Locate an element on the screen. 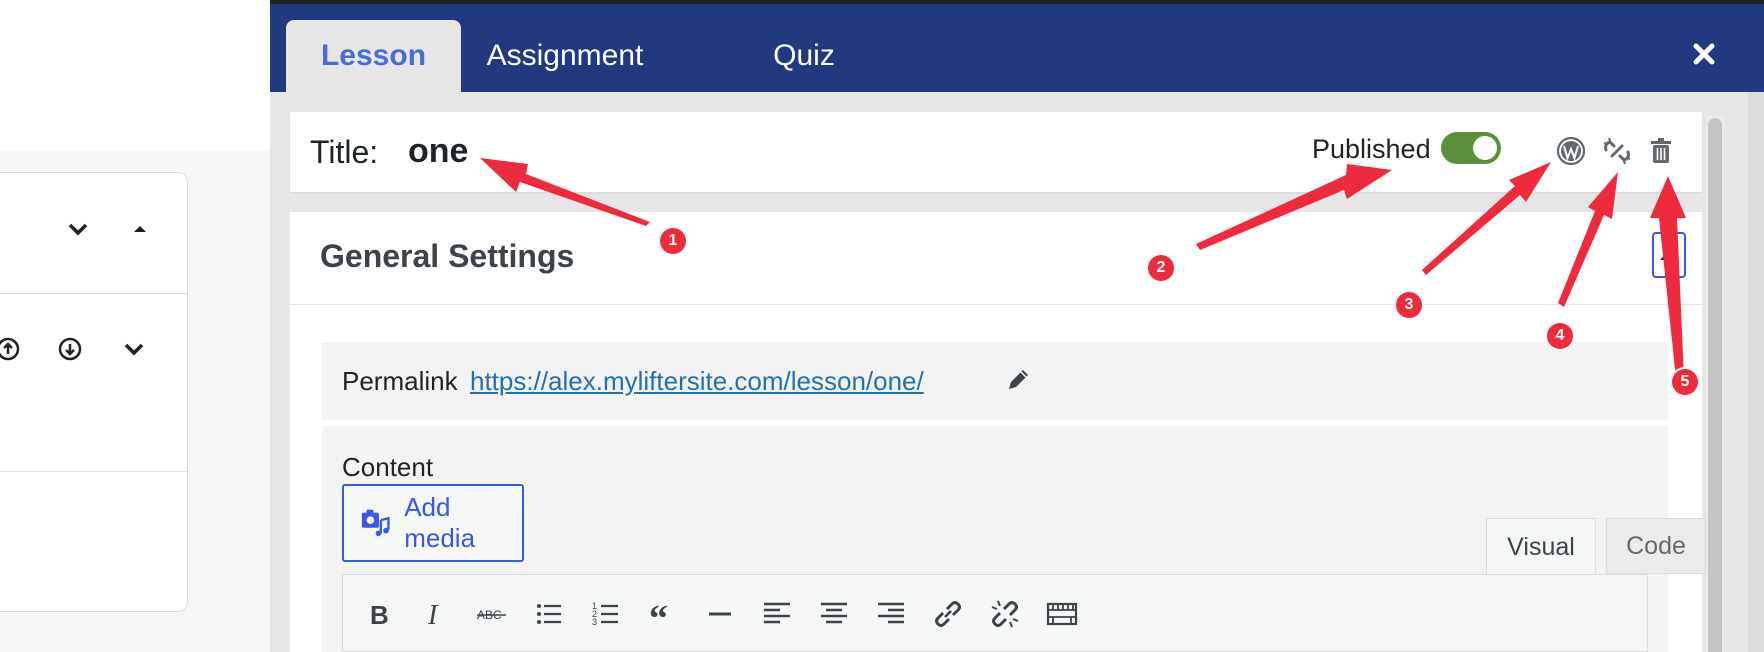 The height and width of the screenshot is (652, 1764). title-bar: Title: one Published is located at coordinates (996, 152).